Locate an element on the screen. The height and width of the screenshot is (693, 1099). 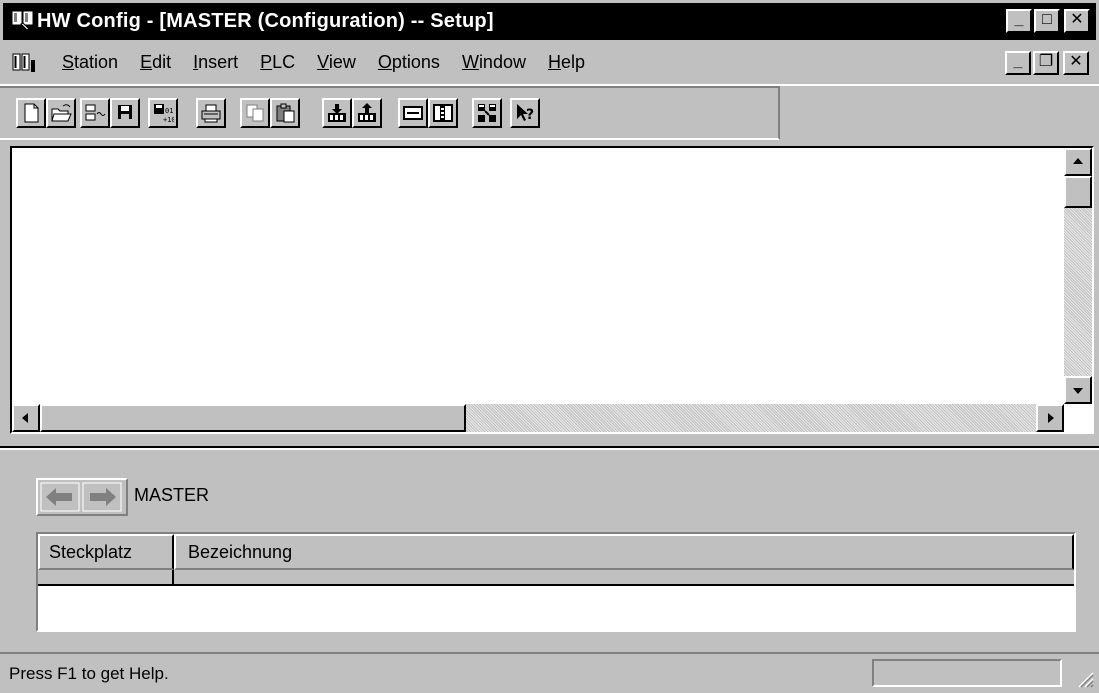
print-button is located at coordinates (211, 113).